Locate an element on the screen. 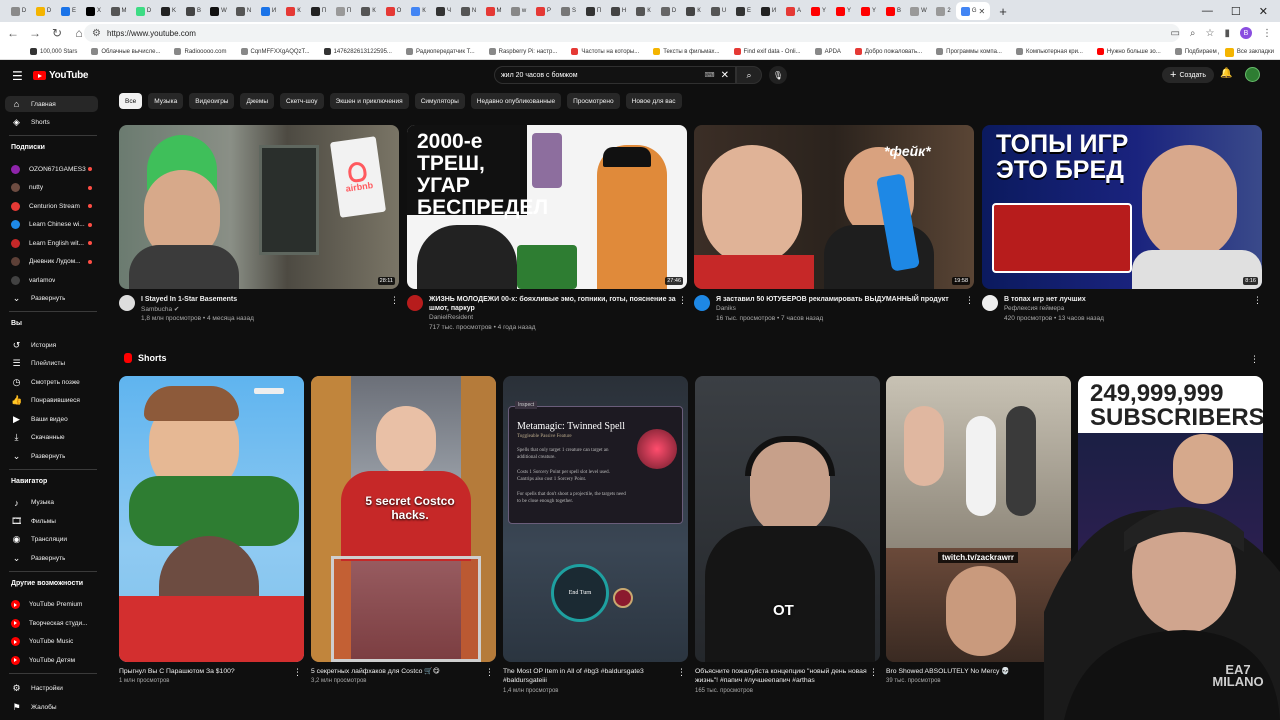 Image resolution: width=1280 pixels, height=720 pixels. bookmark-star-icon: ☆ is located at coordinates (1210, 33).